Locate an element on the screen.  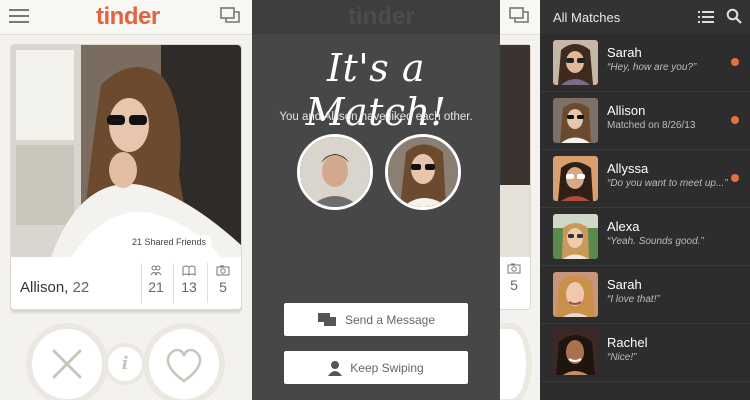
my-avatar is located at coordinates (335, 172).